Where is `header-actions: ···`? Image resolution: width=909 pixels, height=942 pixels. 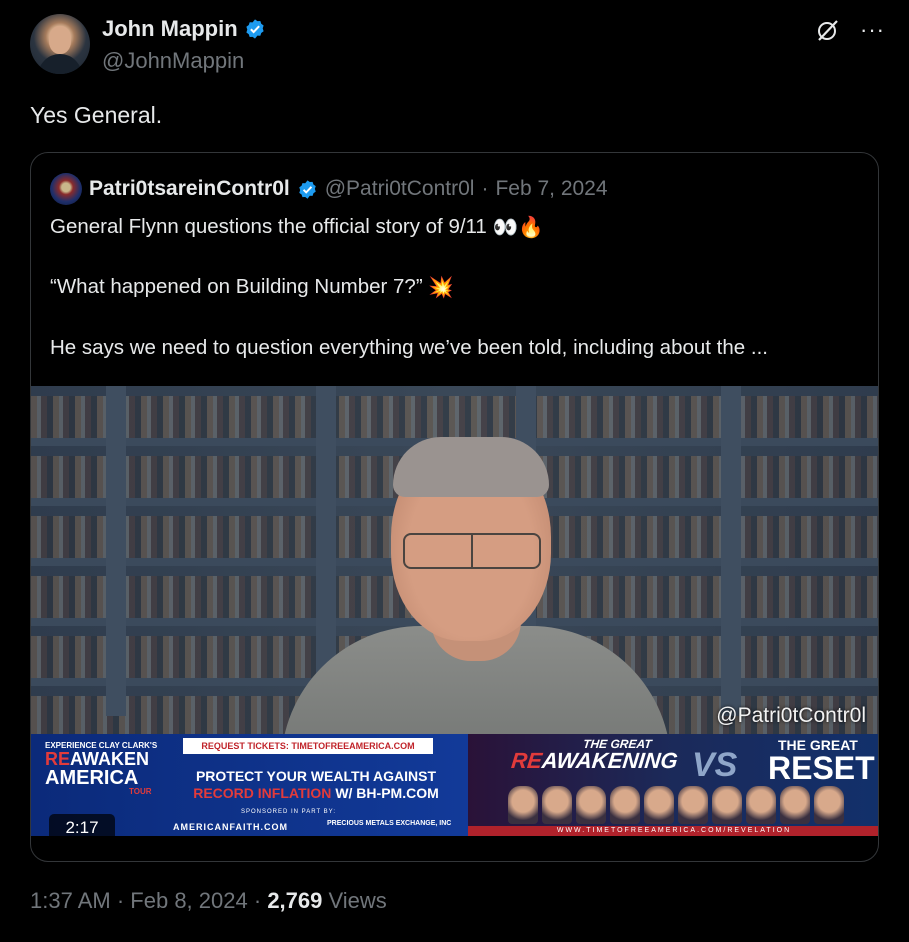 header-actions: ··· is located at coordinates (850, 30).